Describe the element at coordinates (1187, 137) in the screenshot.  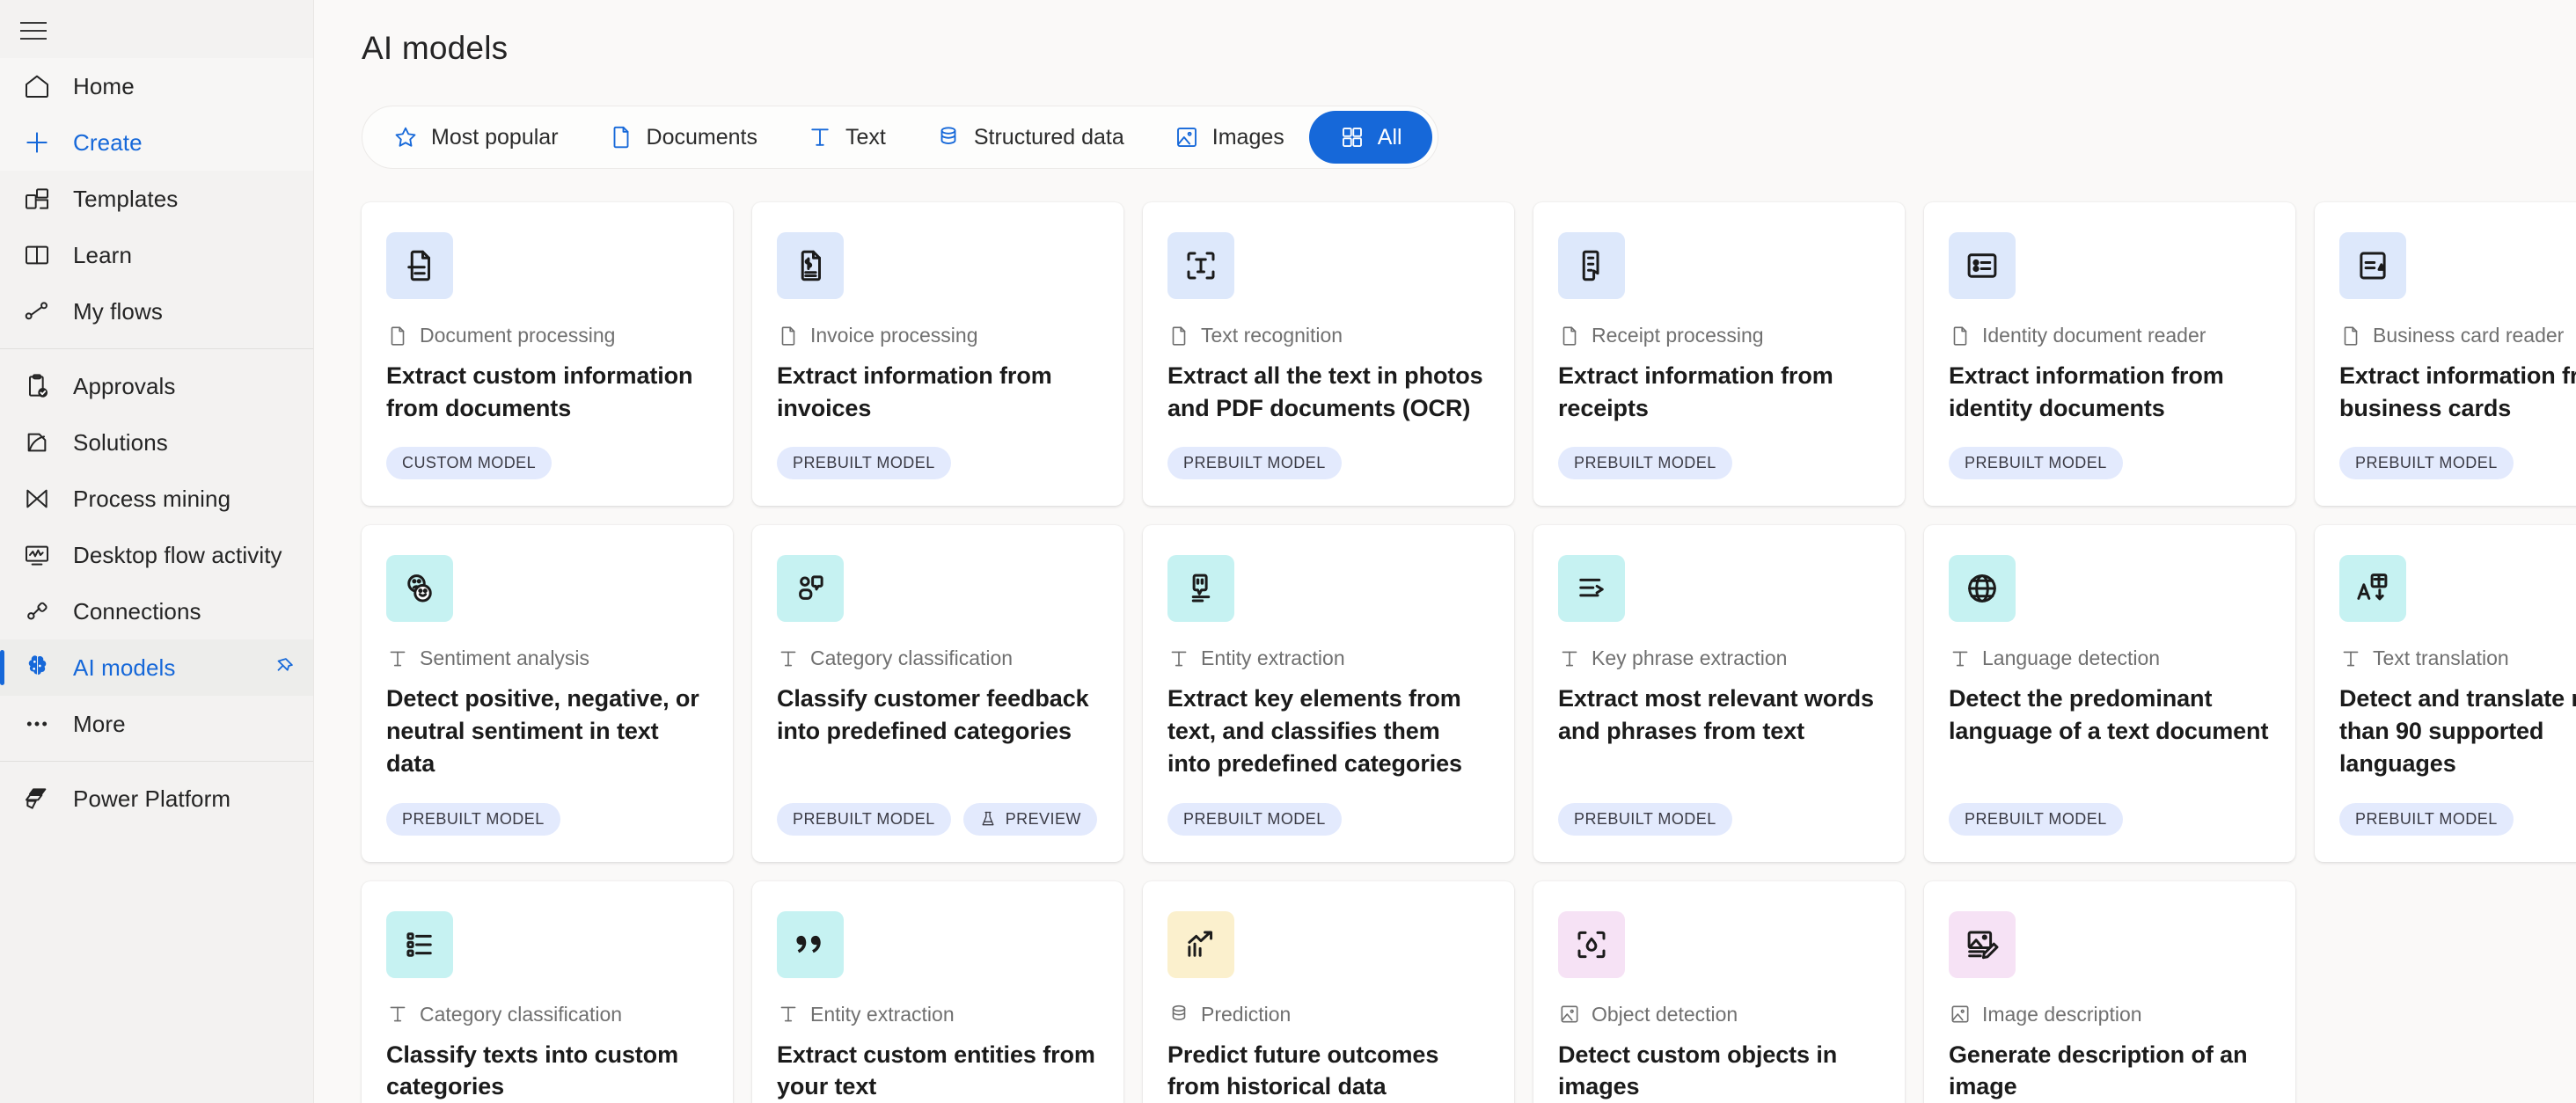
I see `image-icon` at that location.